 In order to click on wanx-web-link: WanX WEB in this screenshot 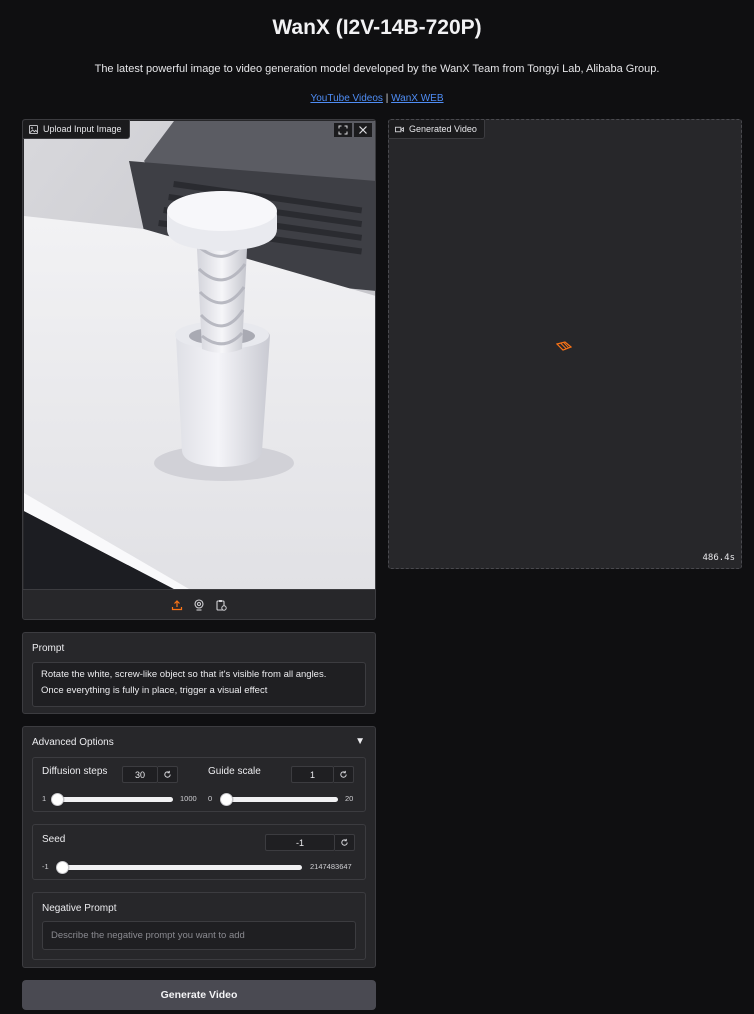, I will do `click(417, 98)`.